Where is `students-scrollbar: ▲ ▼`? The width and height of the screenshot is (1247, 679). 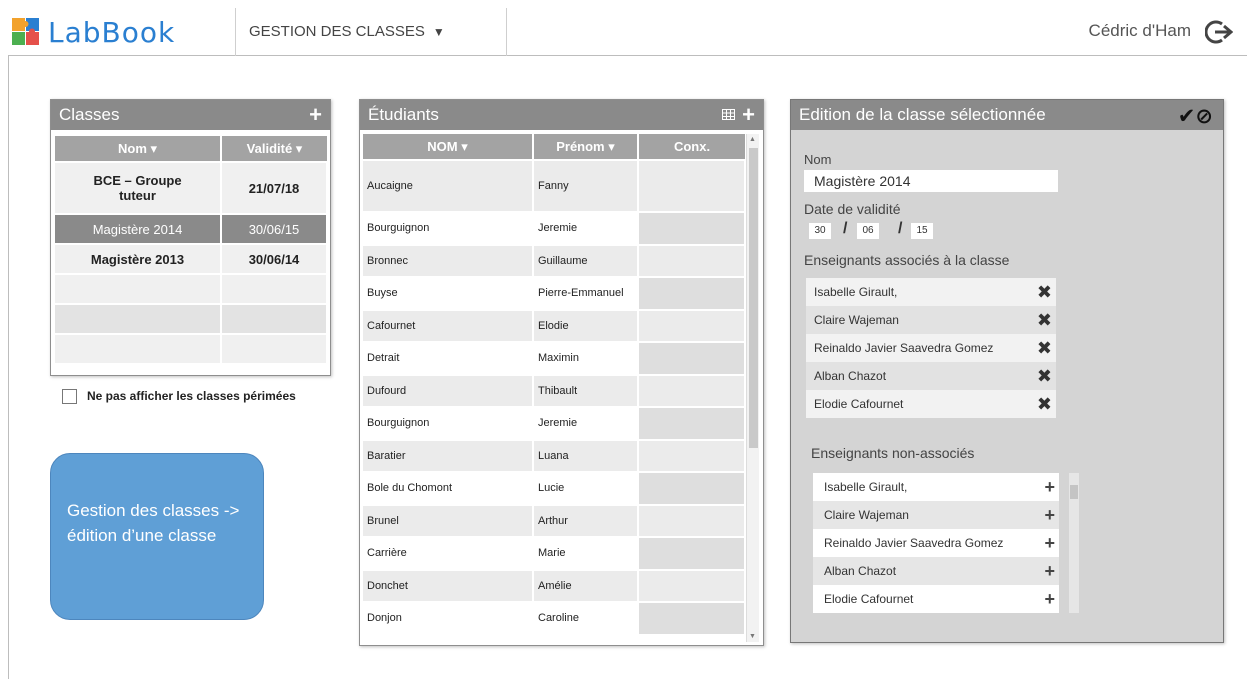
students-scrollbar: ▲ ▼ is located at coordinates (752, 388).